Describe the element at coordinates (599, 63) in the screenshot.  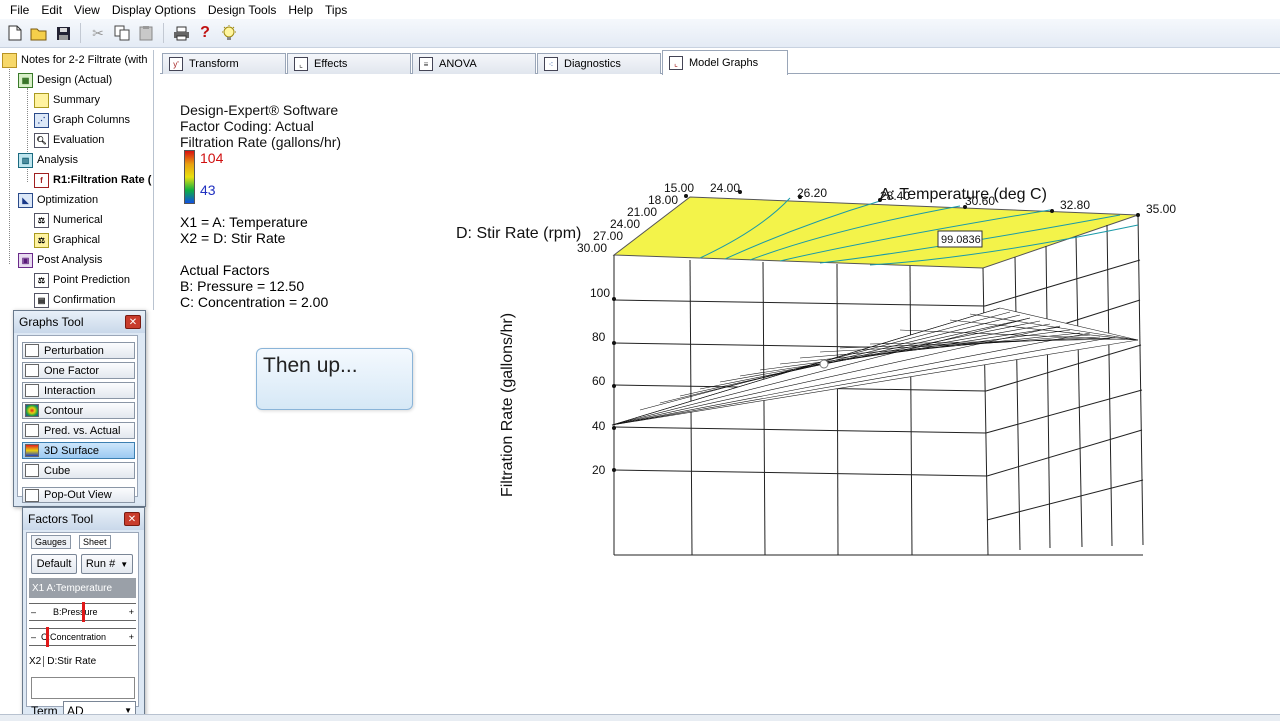
I see `tab-diagnostics: ⁖ Diagnostics` at that location.